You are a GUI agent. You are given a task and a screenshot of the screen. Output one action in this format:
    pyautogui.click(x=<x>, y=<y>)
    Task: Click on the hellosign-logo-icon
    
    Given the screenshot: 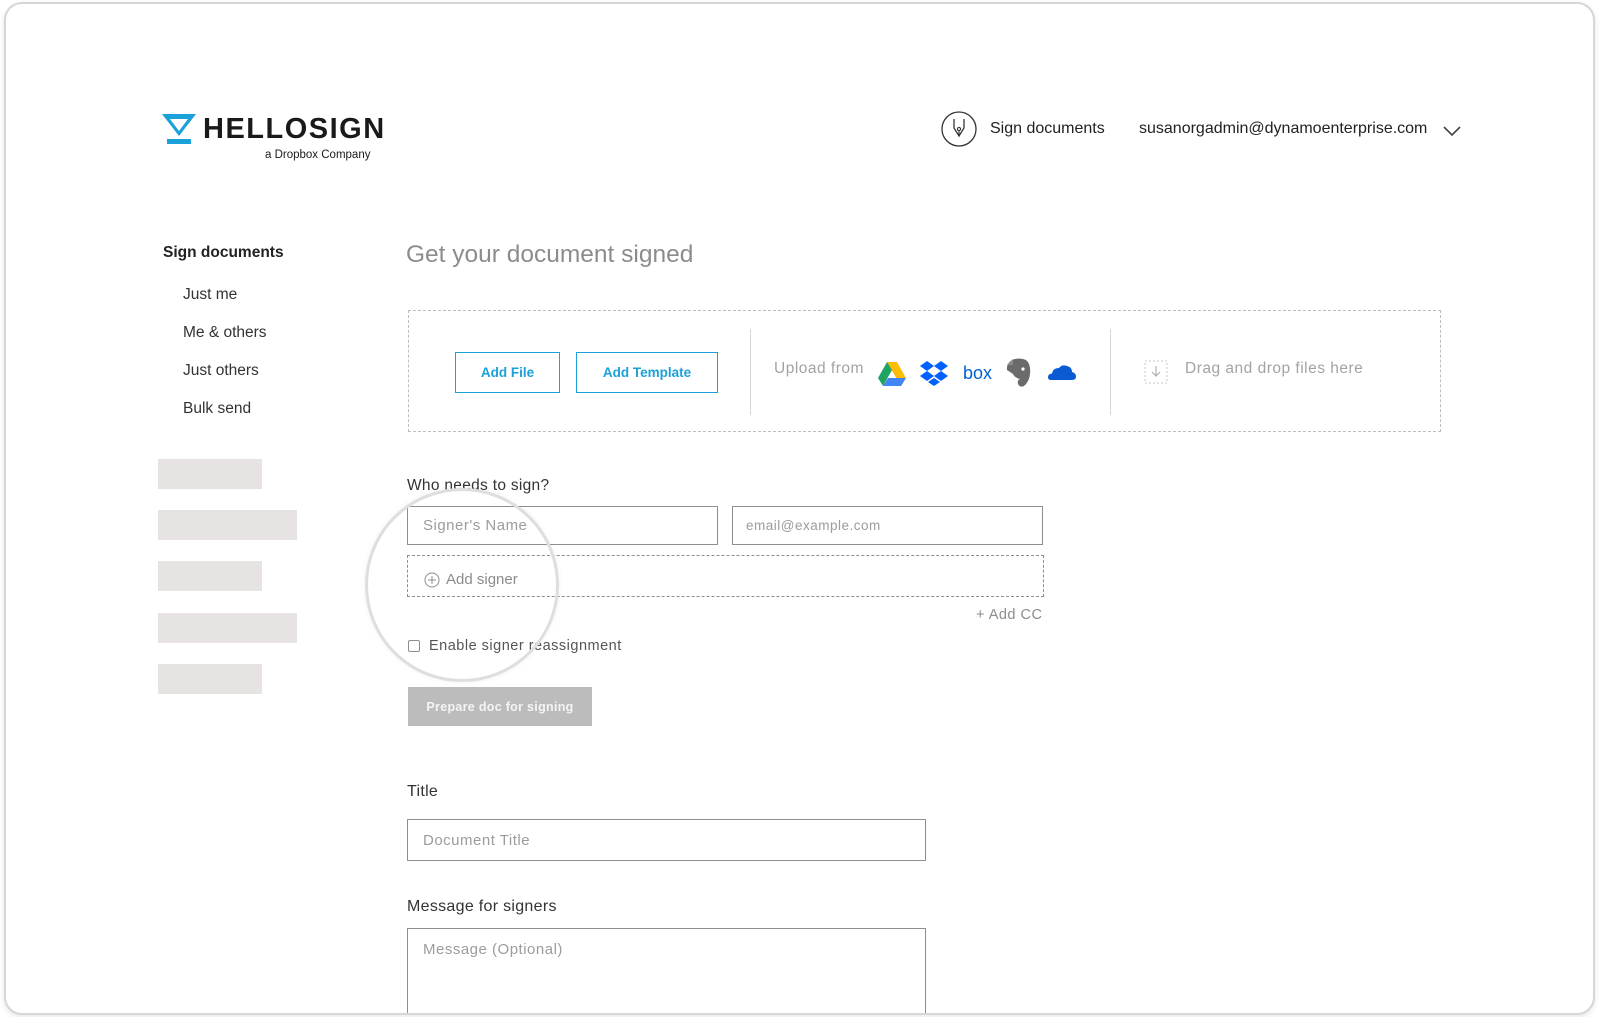 What is the action you would take?
    pyautogui.click(x=179, y=129)
    